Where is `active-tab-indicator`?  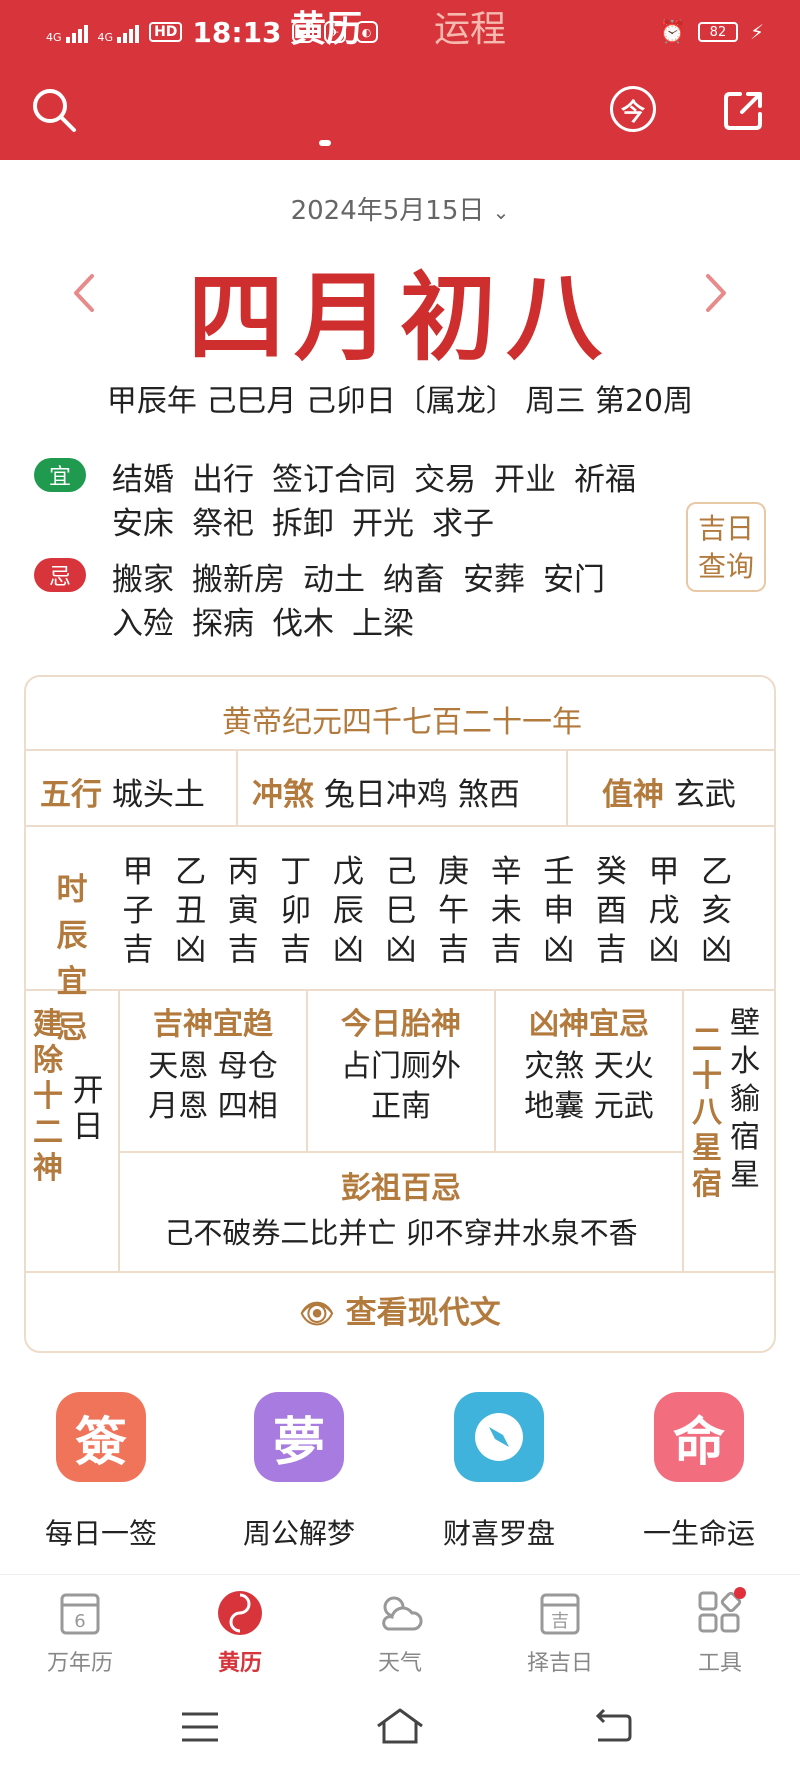 active-tab-indicator is located at coordinates (325, 143).